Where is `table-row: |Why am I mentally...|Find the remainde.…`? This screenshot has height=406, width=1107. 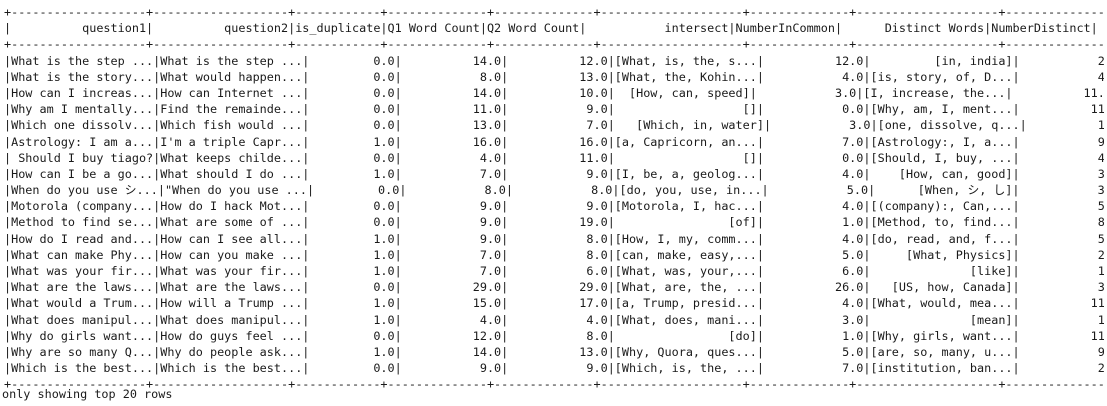
table-row: |Why am I mentally...|Find the remainde.… is located at coordinates (554, 109).